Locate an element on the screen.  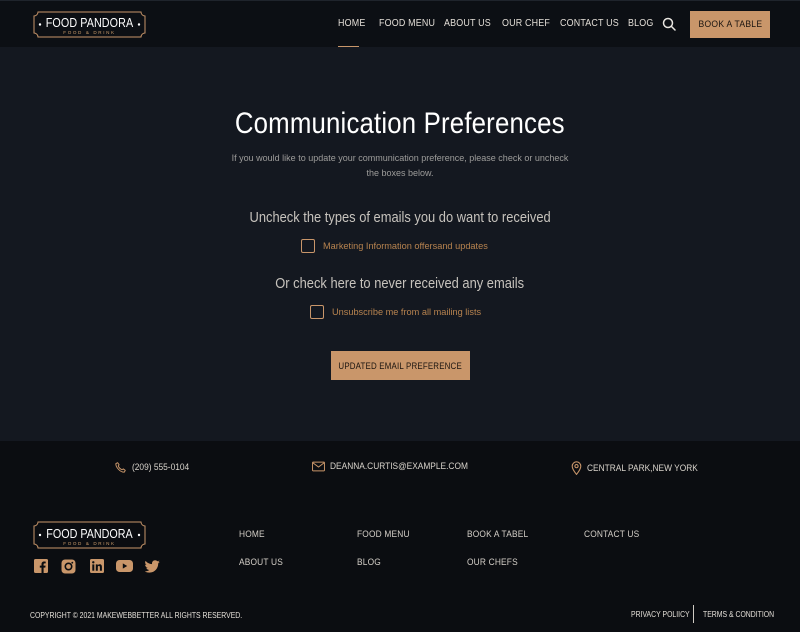
page-title: Communication Preferences is located at coordinates (400, 124).